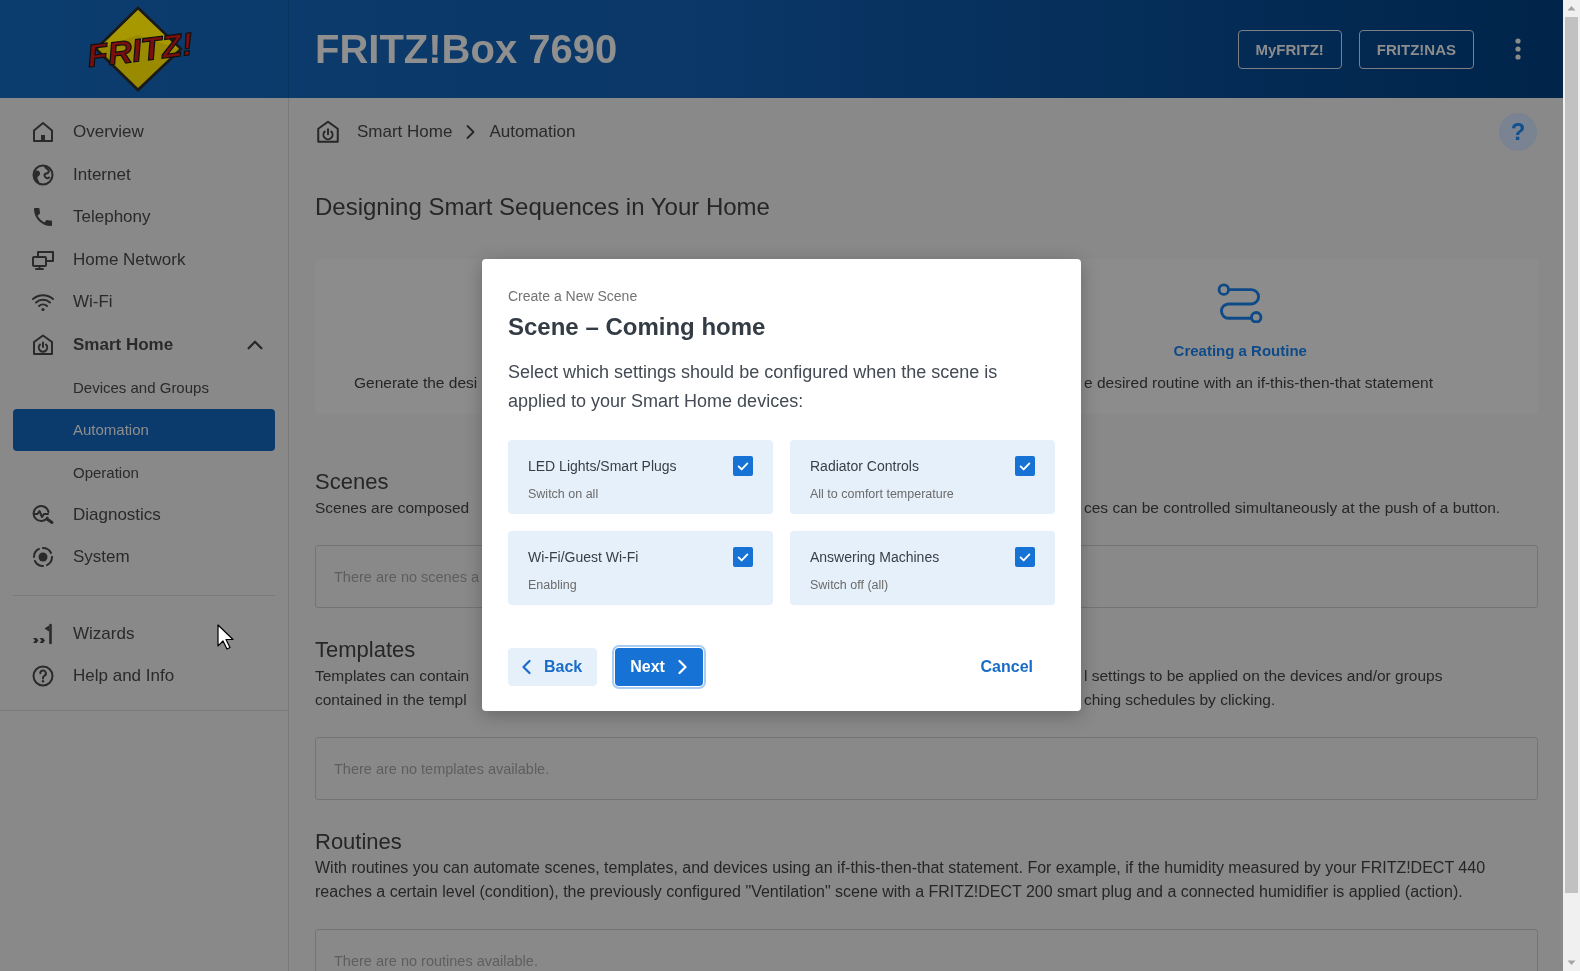  I want to click on option-subtitle: All to comfort temperature, so click(882, 494).